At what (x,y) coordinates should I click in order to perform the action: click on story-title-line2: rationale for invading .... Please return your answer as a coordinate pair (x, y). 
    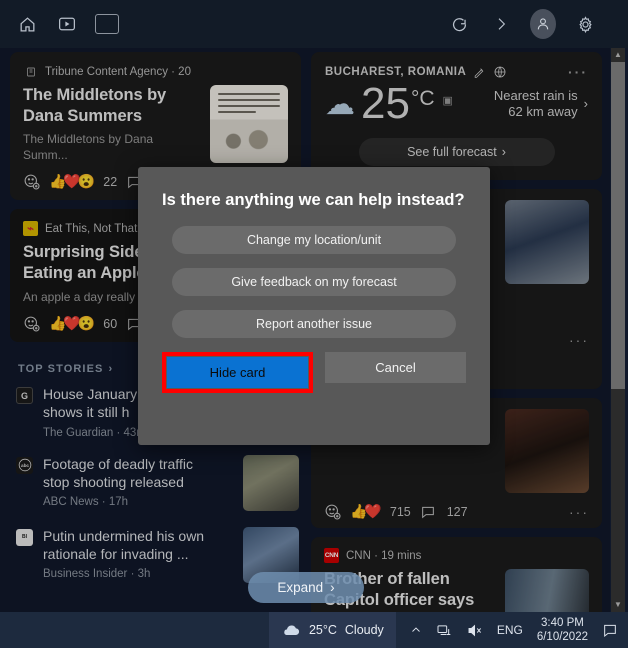
    Looking at the image, I should click on (116, 553).